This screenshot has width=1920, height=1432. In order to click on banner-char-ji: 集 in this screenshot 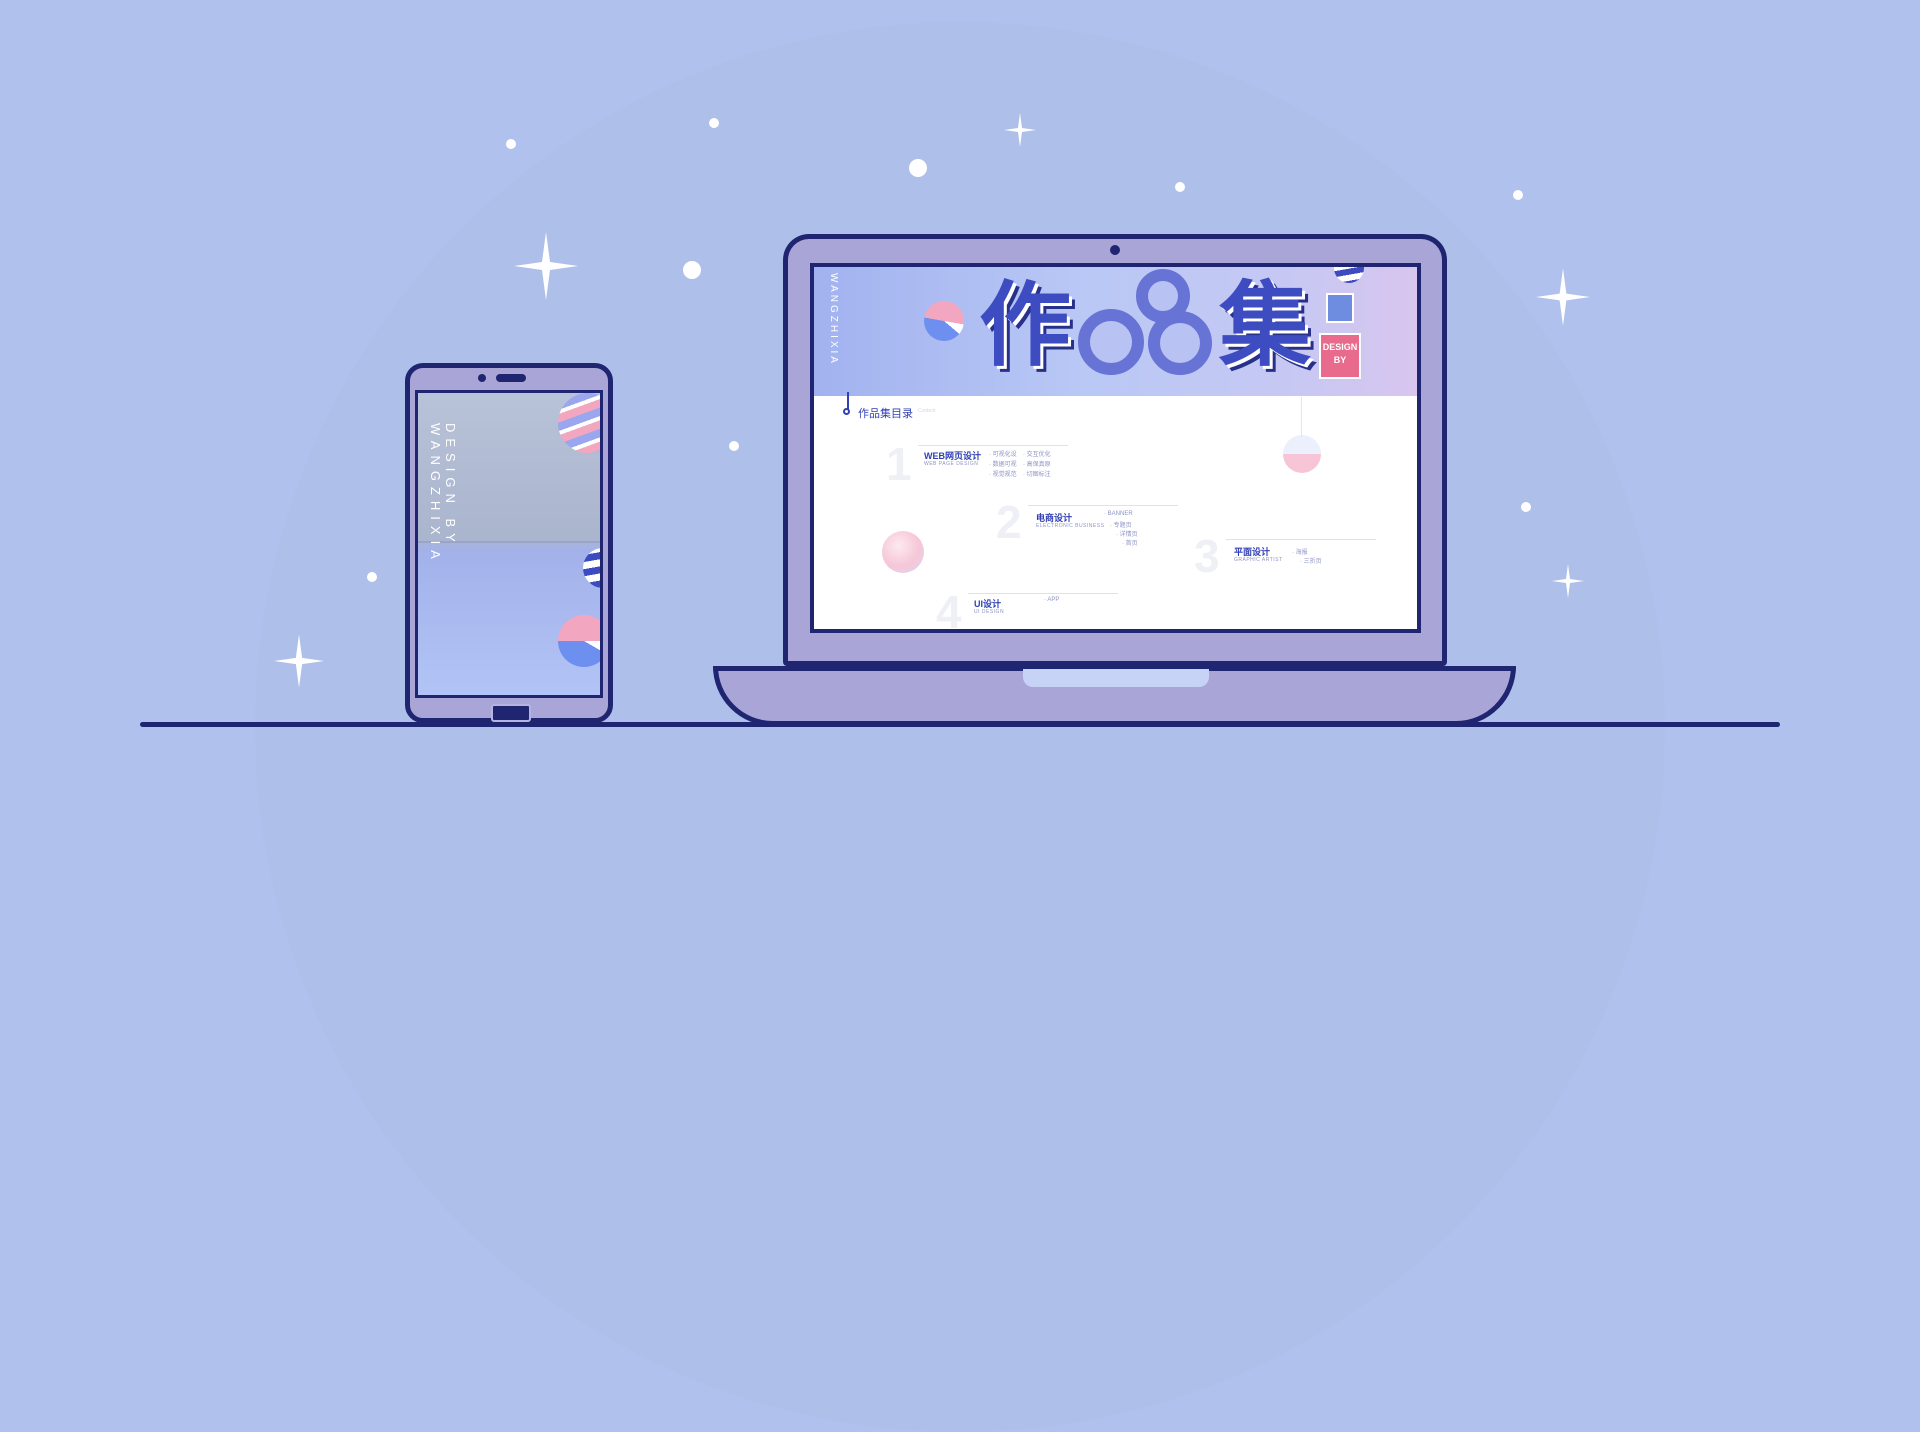, I will do `click(1265, 325)`.